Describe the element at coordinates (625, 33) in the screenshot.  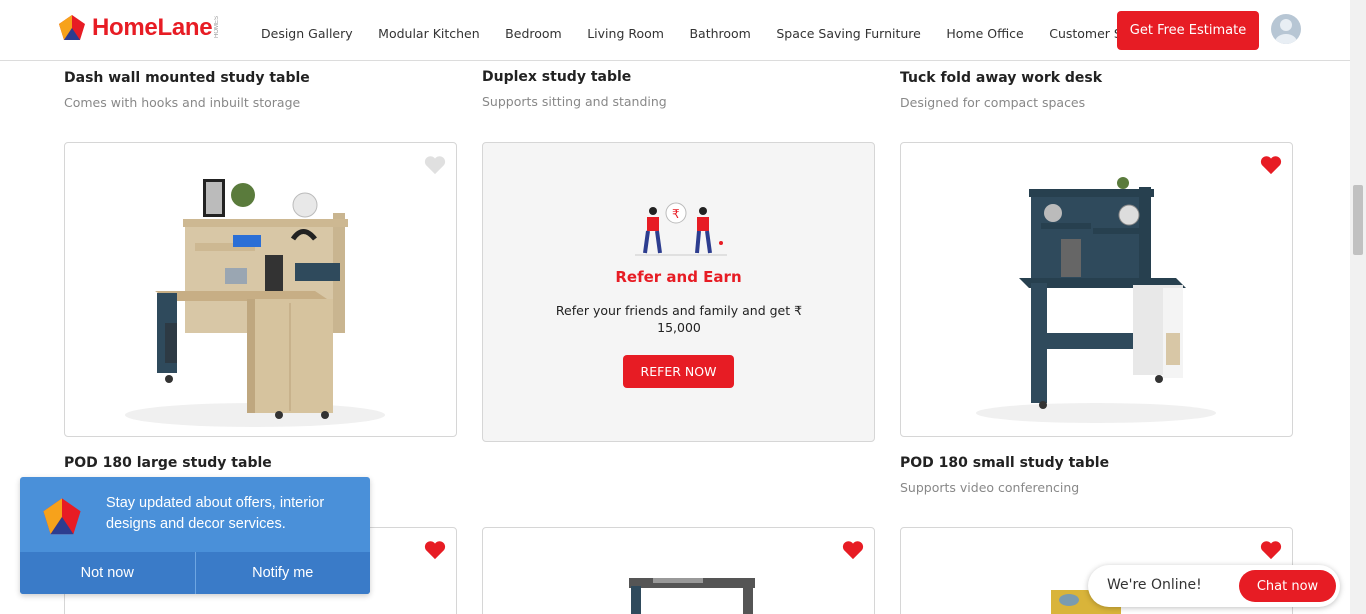
I see `nav-living-room: Living Room` at that location.